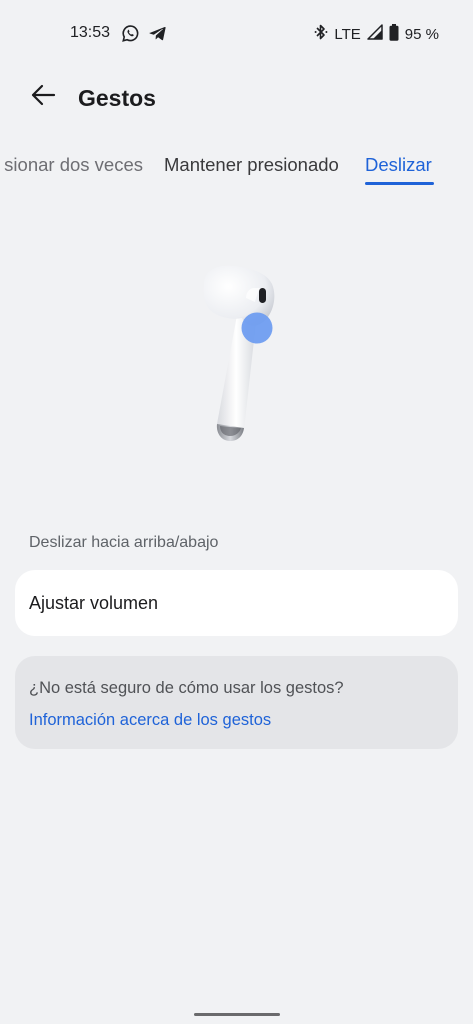 Image resolution: width=473 pixels, height=1024 pixels. Describe the element at coordinates (347, 34) in the screenshot. I see `network-type: LTE` at that location.